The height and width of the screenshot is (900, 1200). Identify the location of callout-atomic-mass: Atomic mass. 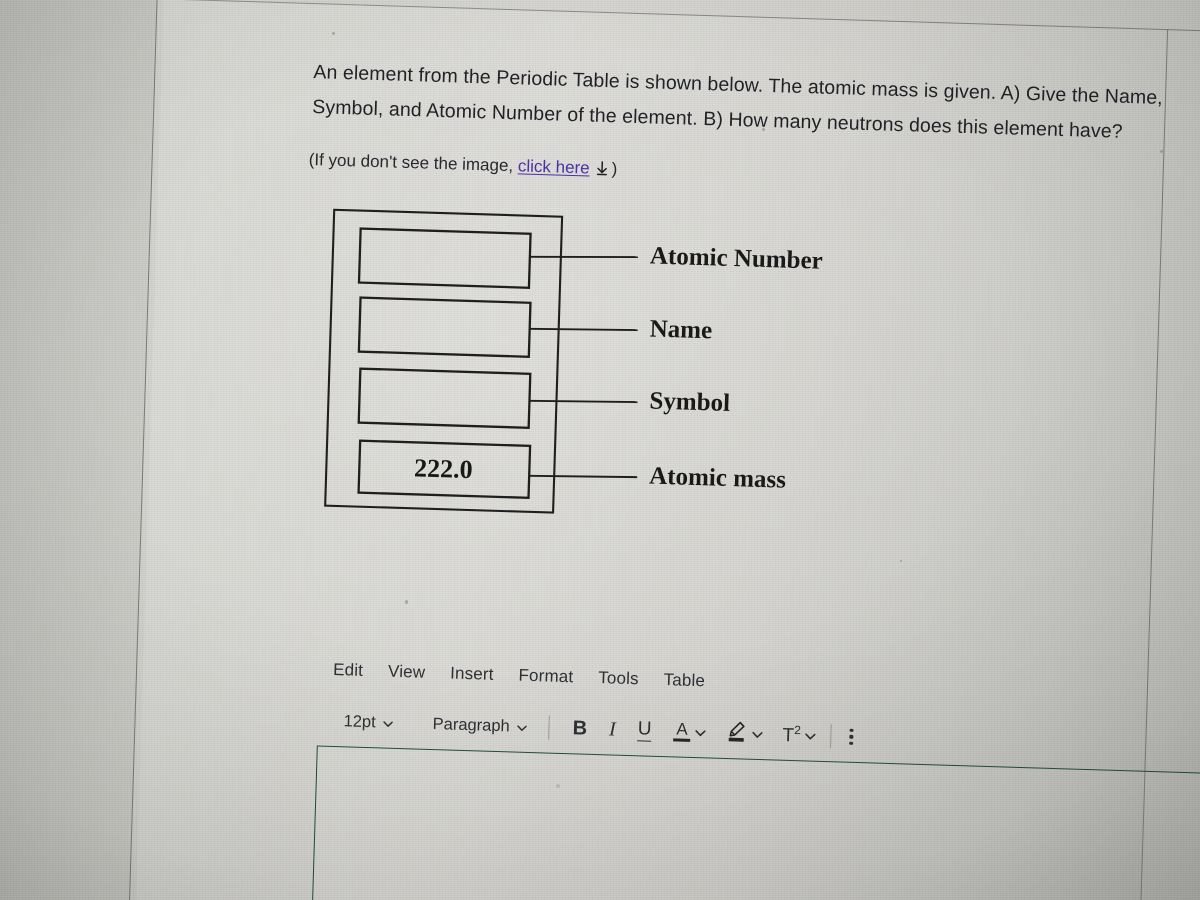
(718, 478).